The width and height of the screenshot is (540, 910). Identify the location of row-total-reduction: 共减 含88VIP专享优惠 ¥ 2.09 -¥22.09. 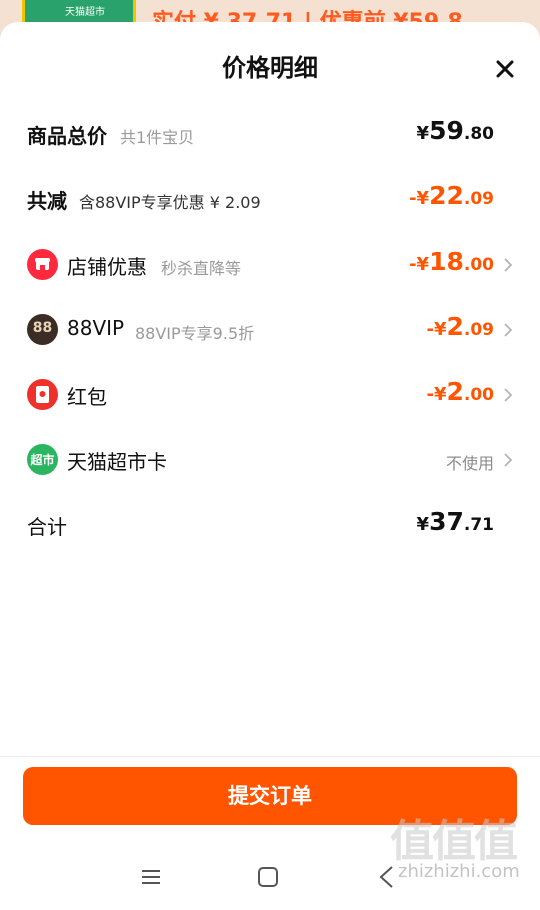
(270, 199).